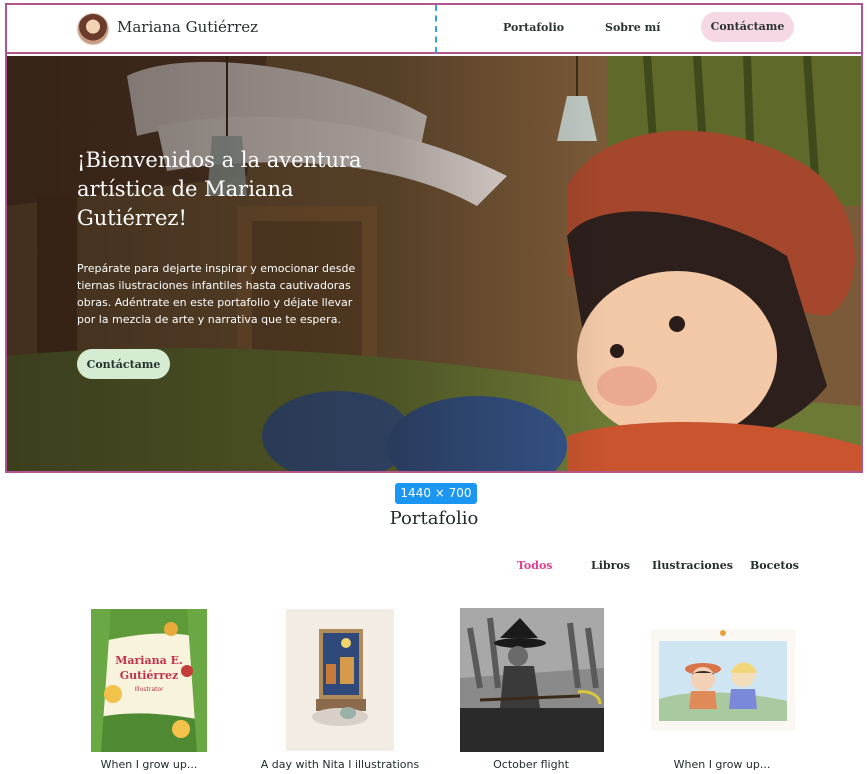 Image resolution: width=868 pixels, height=774 pixels. Describe the element at coordinates (187, 27) in the screenshot. I see `brand-name: Mariana Gutiérrez` at that location.